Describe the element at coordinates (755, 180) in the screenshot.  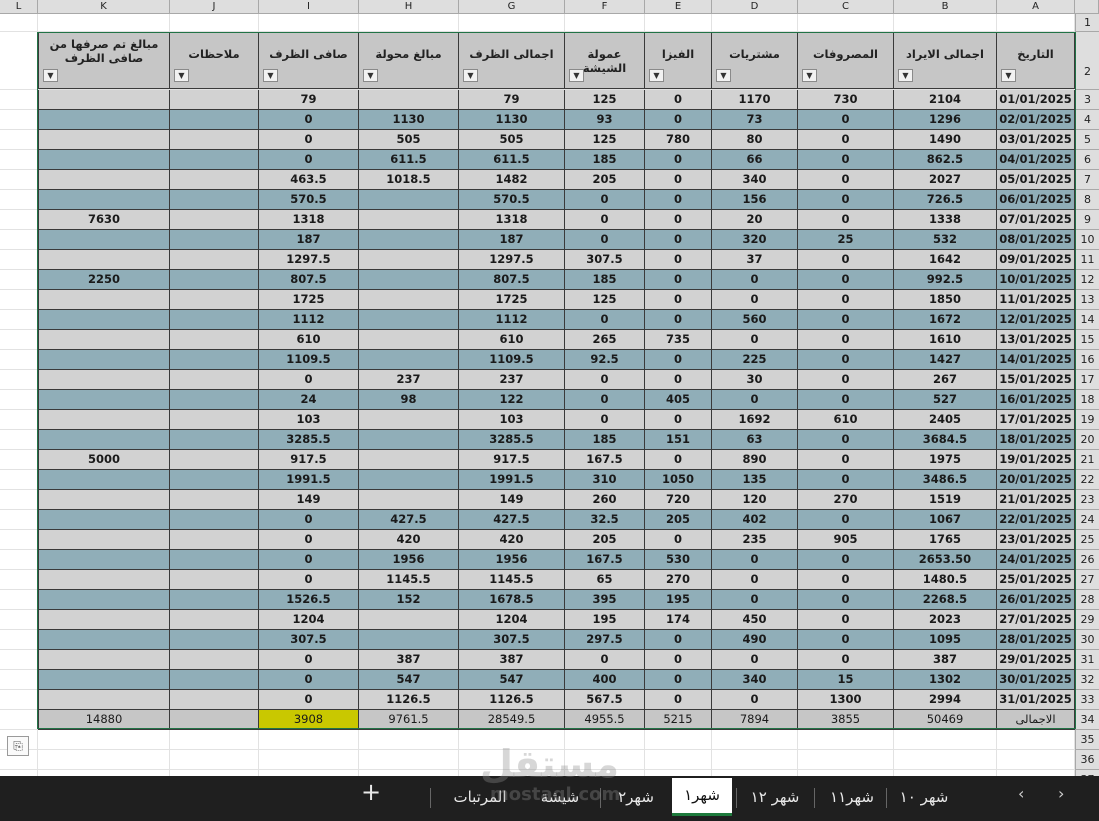
I see `cell-D7: 340` at that location.